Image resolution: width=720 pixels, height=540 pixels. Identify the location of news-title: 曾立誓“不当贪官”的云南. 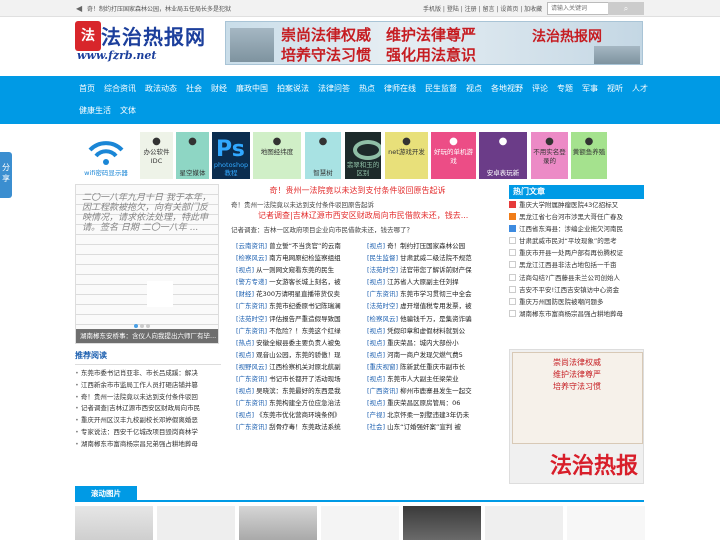
(304, 246).